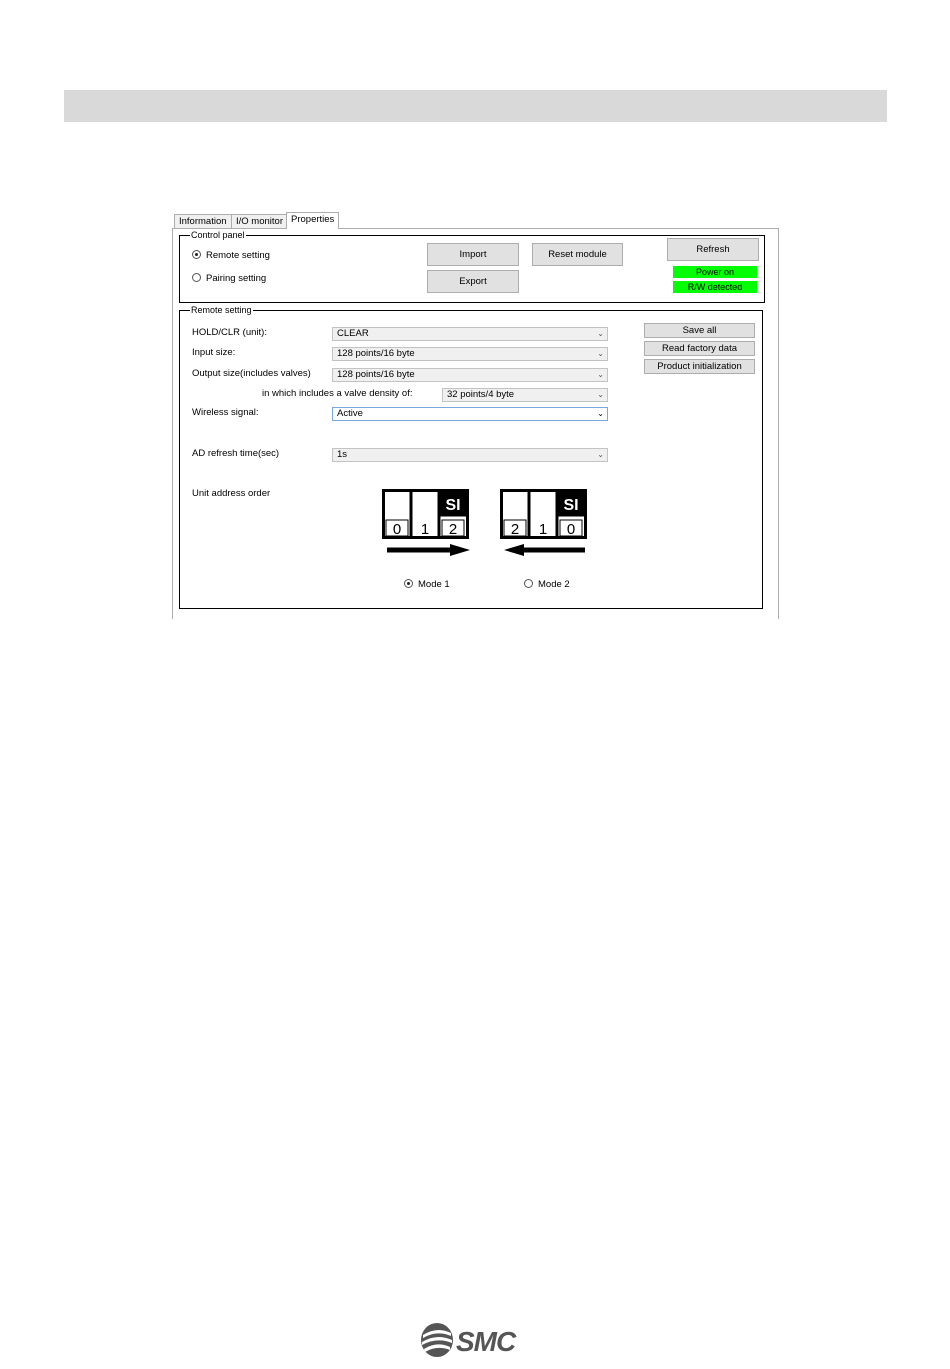 This screenshot has width=950, height=1369. What do you see at coordinates (473, 281) in the screenshot?
I see `export-button: Export` at bounding box center [473, 281].